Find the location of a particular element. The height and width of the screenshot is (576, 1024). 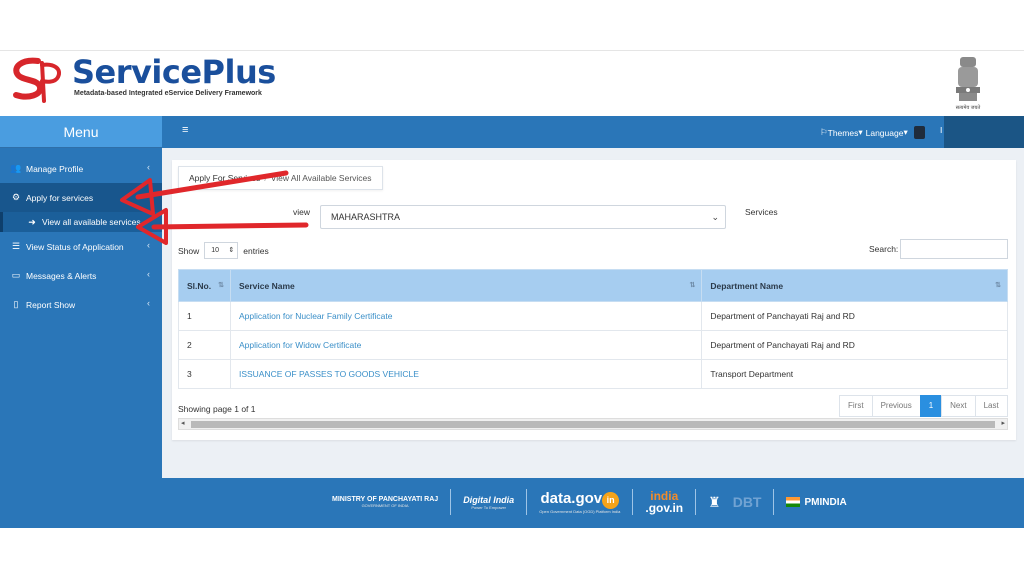

india-gov-logo: india .gov.in is located at coordinates (664, 502).